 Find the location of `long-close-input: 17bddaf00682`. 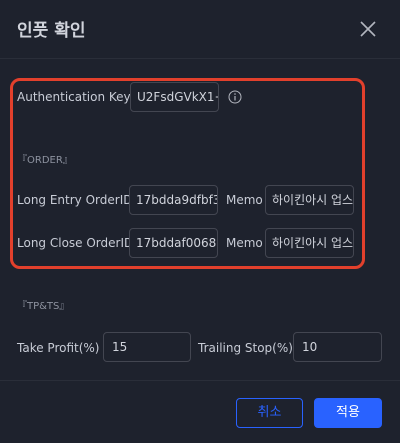

long-close-input: 17bddaf00682 is located at coordinates (173, 243).